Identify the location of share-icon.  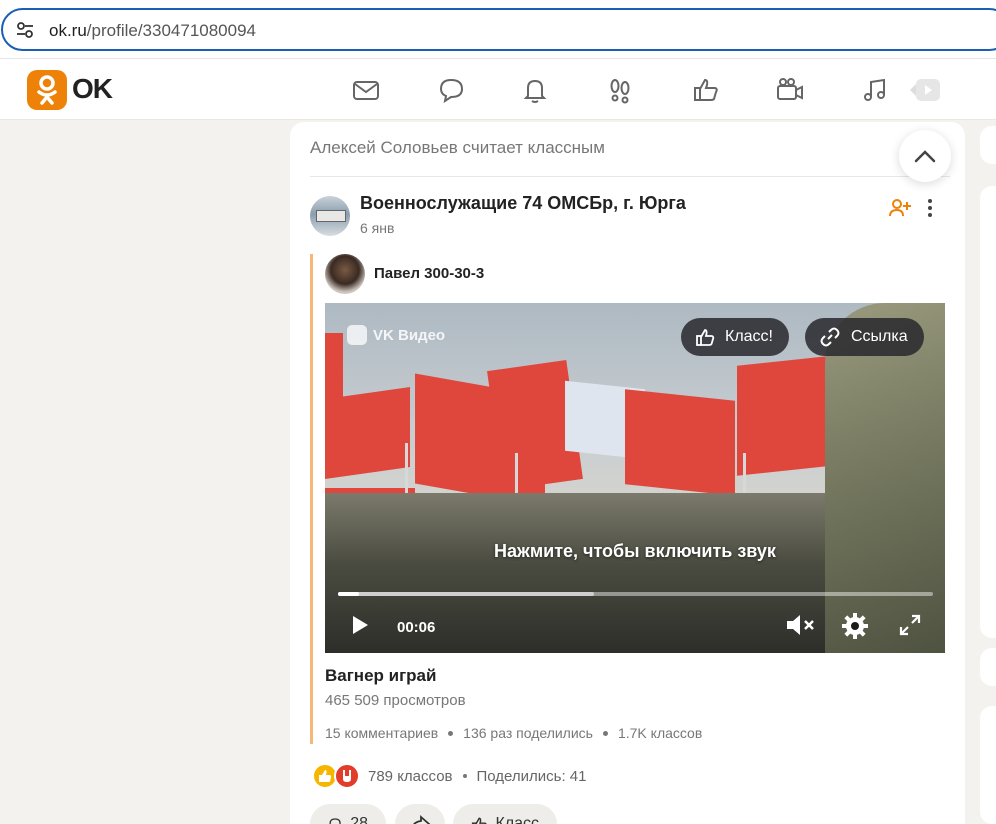
(422, 819).